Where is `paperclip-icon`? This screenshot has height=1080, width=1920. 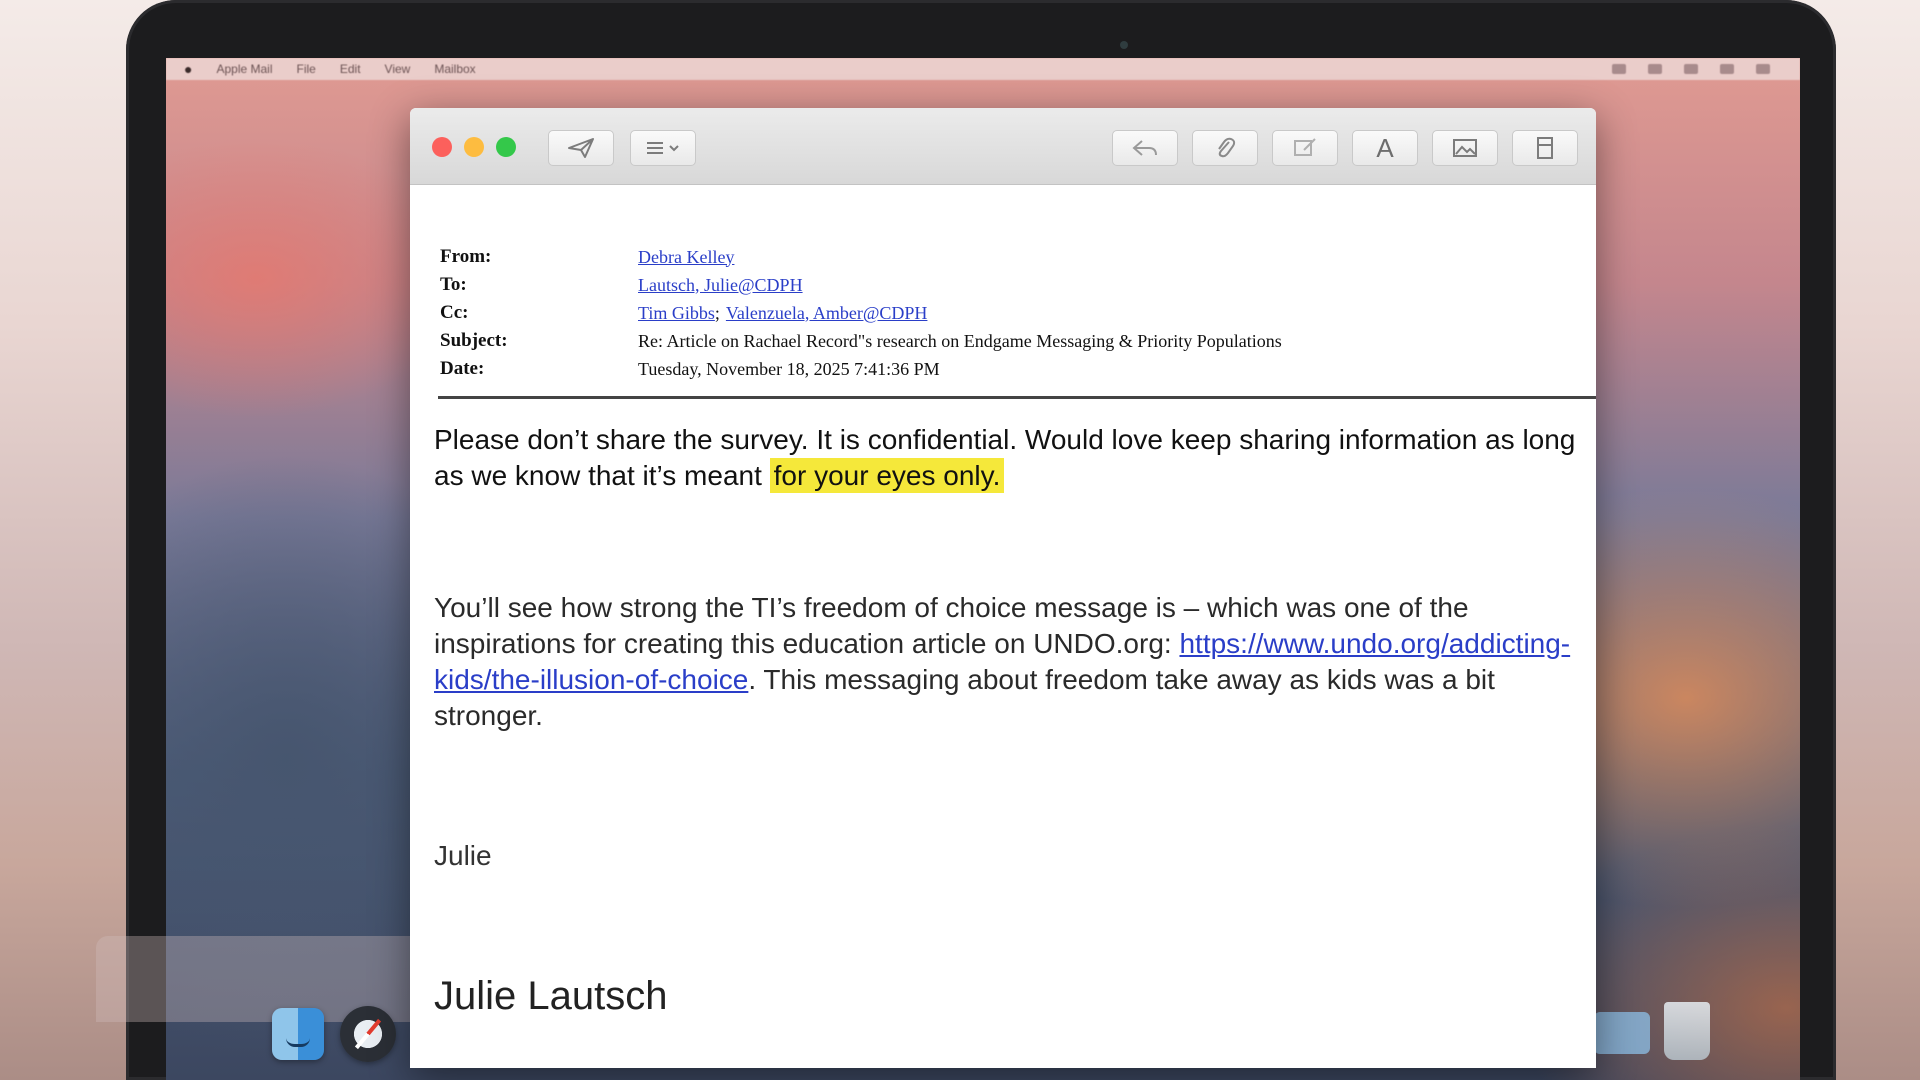 paperclip-icon is located at coordinates (1225, 148).